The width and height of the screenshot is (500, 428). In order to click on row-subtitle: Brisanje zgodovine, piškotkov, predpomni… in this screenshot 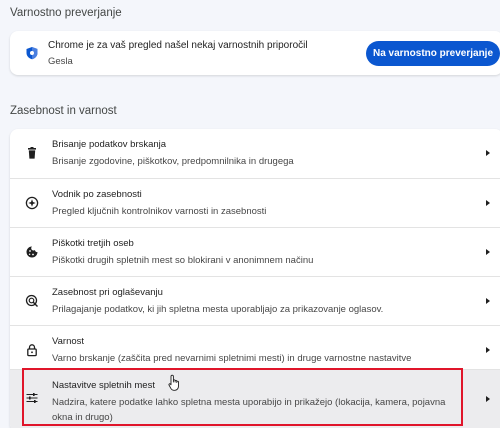, I will do `click(173, 161)`.